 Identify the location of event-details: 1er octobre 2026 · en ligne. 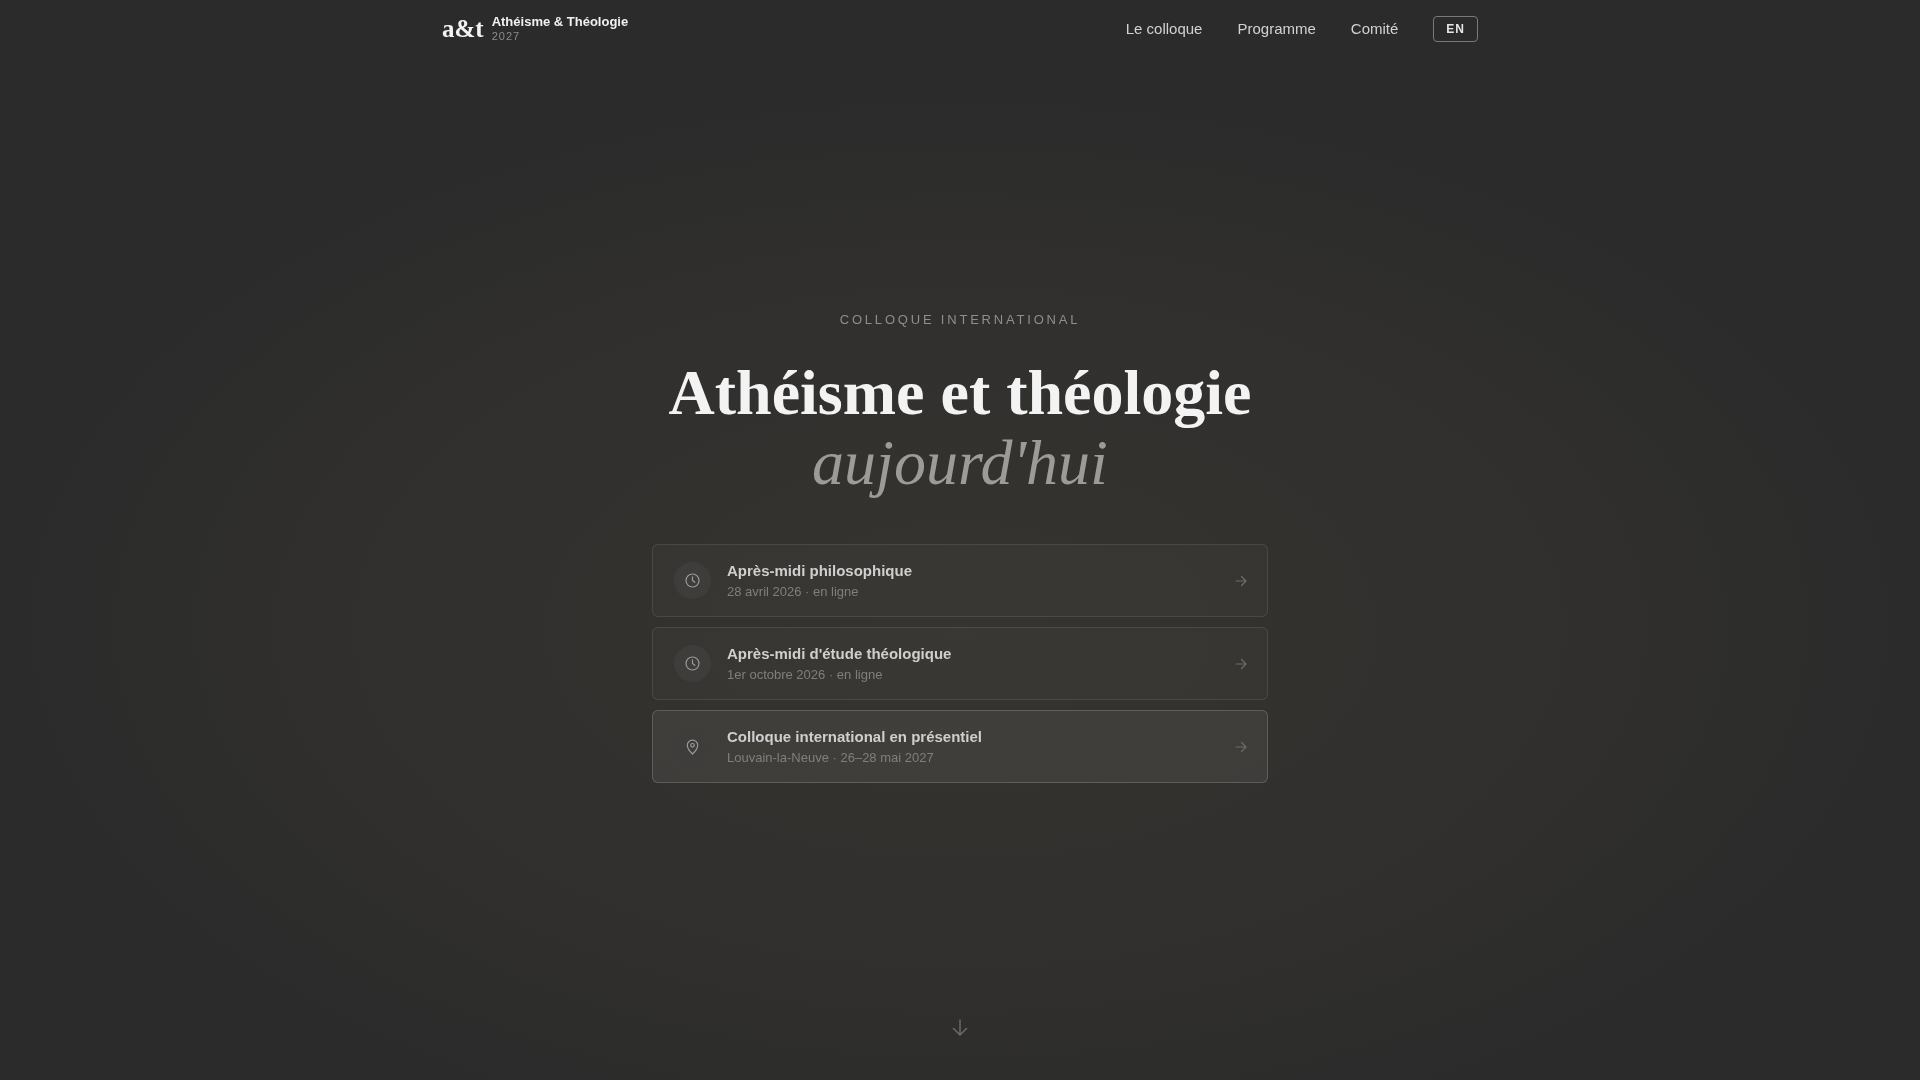
(805, 674).